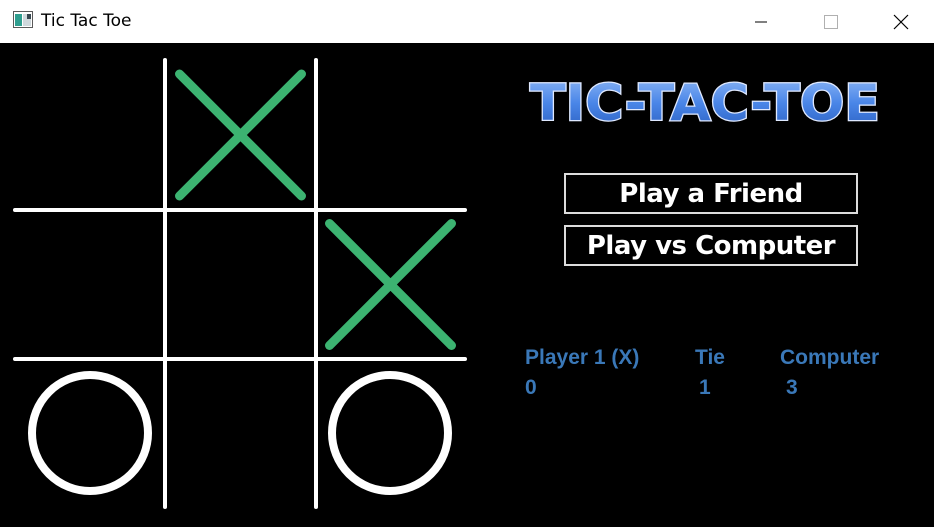 Image resolution: width=934 pixels, height=527 pixels. I want to click on title-bar: Tic Tac Toe, so click(467, 21).